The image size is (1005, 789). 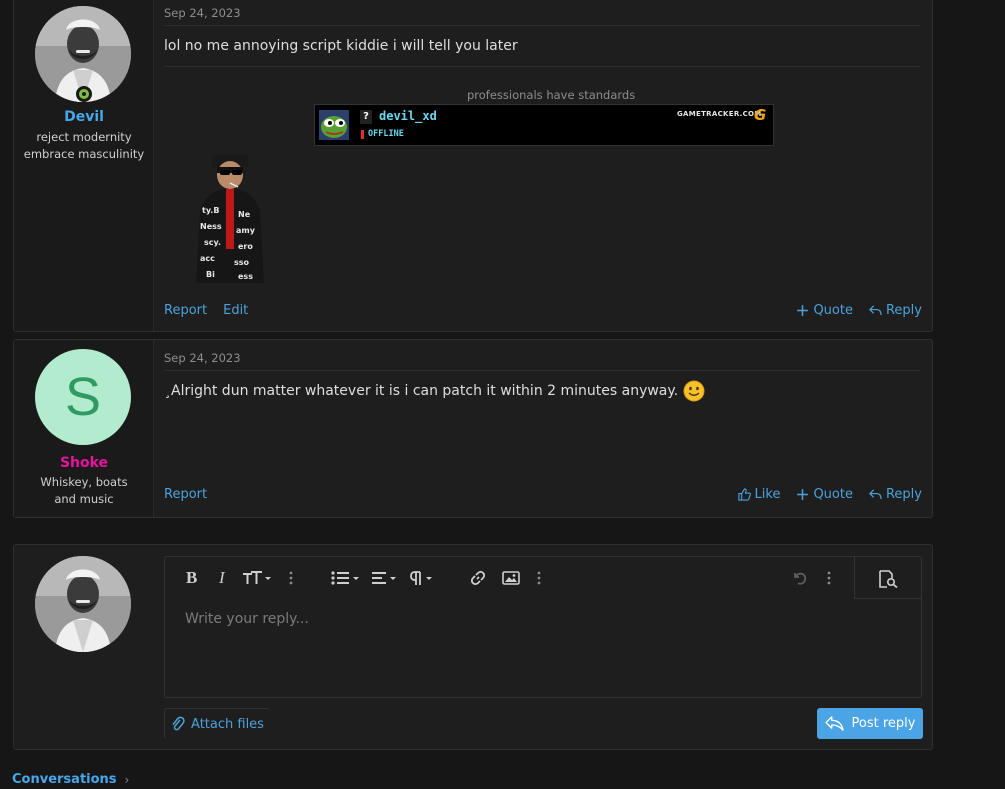 I want to click on banner-badge: ?, so click(x=366, y=117).